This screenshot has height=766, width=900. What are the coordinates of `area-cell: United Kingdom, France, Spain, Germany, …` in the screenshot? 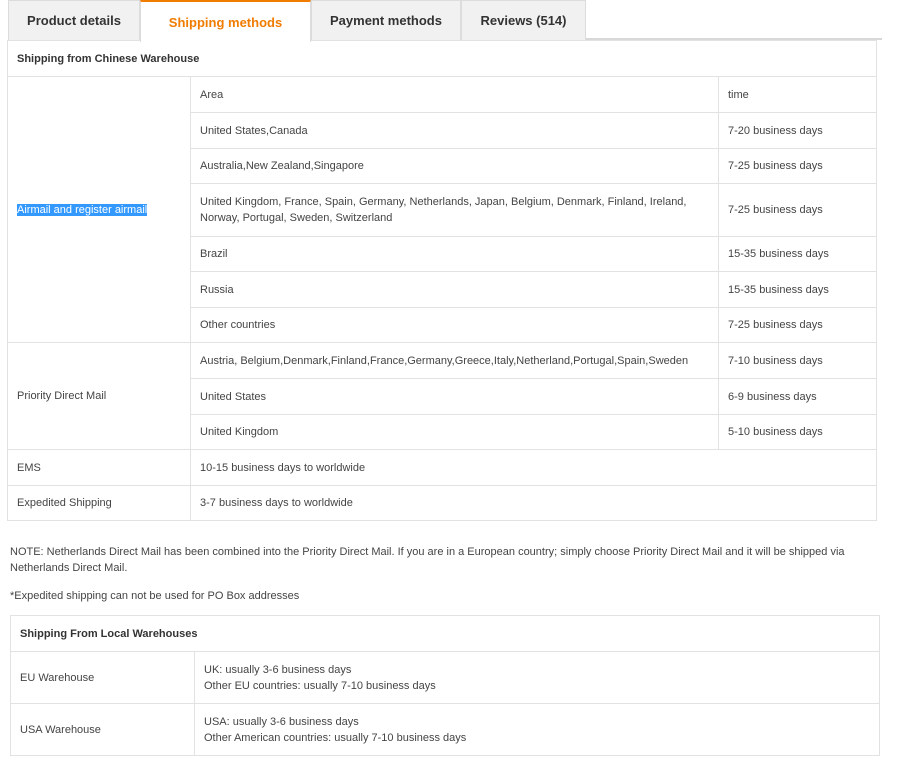 It's located at (454, 210).